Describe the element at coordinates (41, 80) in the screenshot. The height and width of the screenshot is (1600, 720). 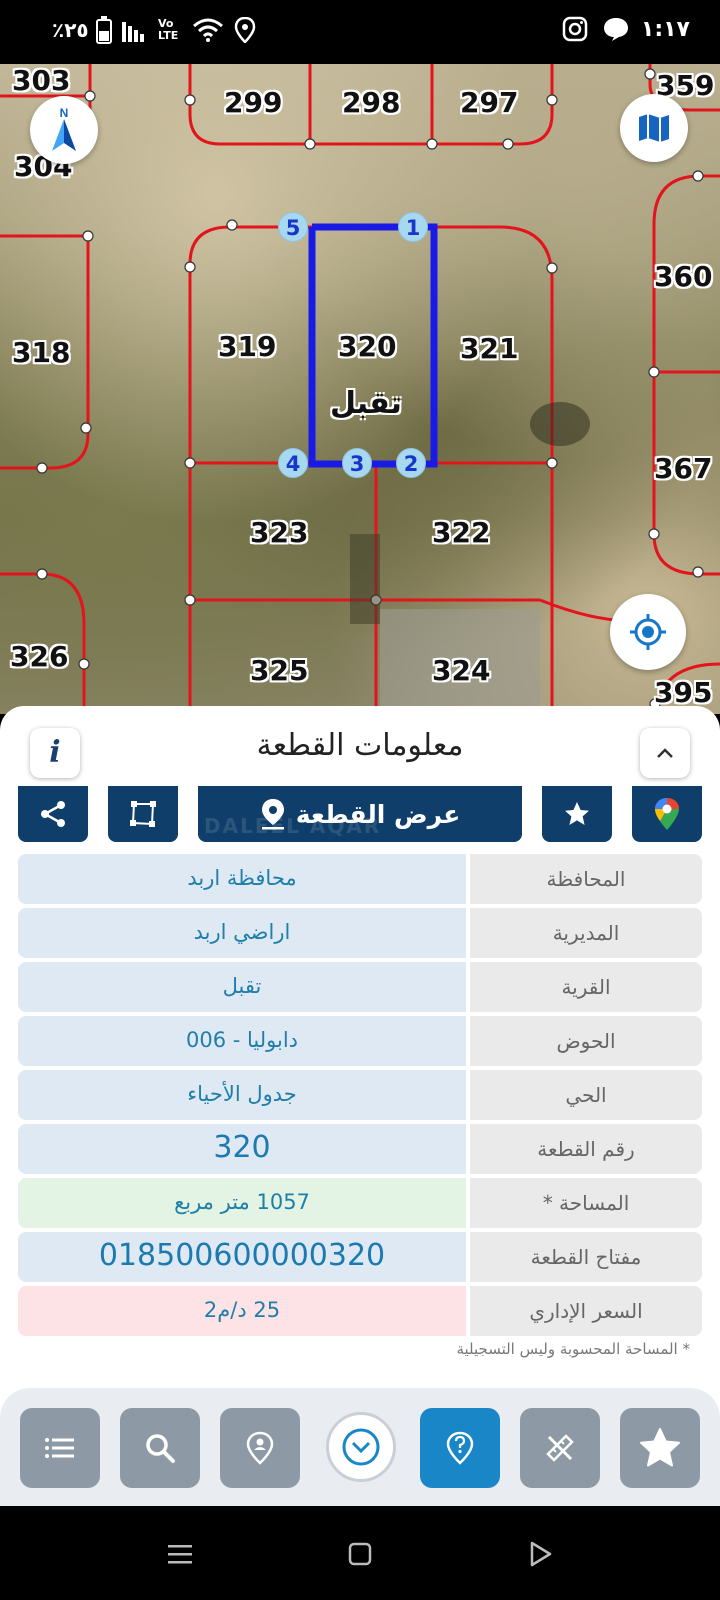
I see `parcel-label: 303` at that location.